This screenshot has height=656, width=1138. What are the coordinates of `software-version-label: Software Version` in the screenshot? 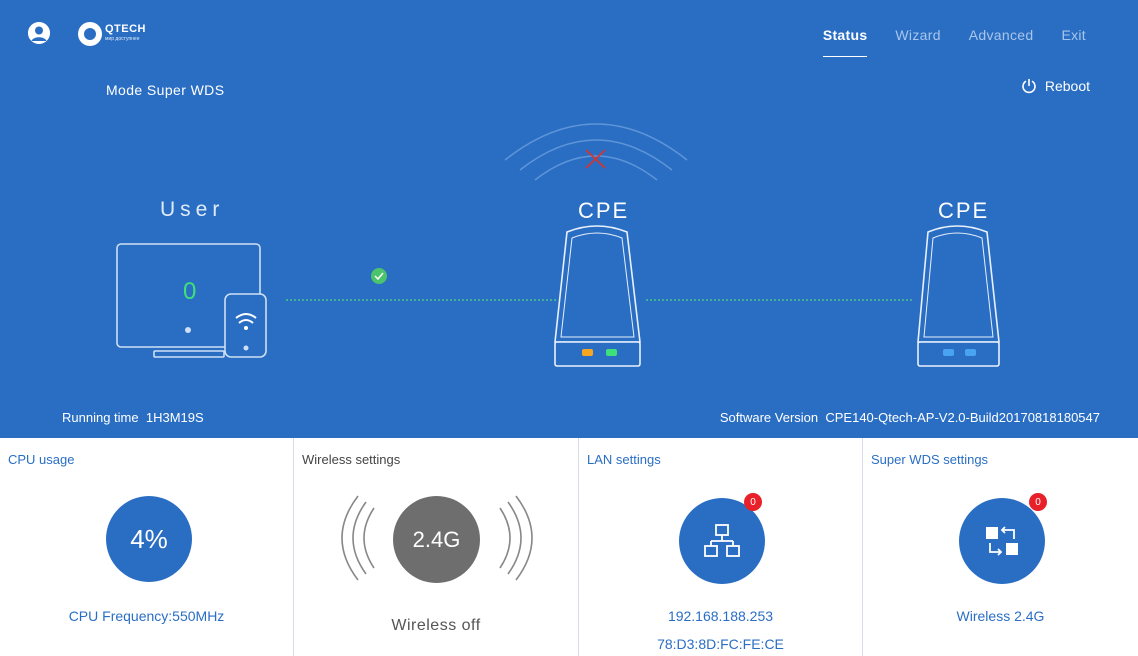 It's located at (769, 417).